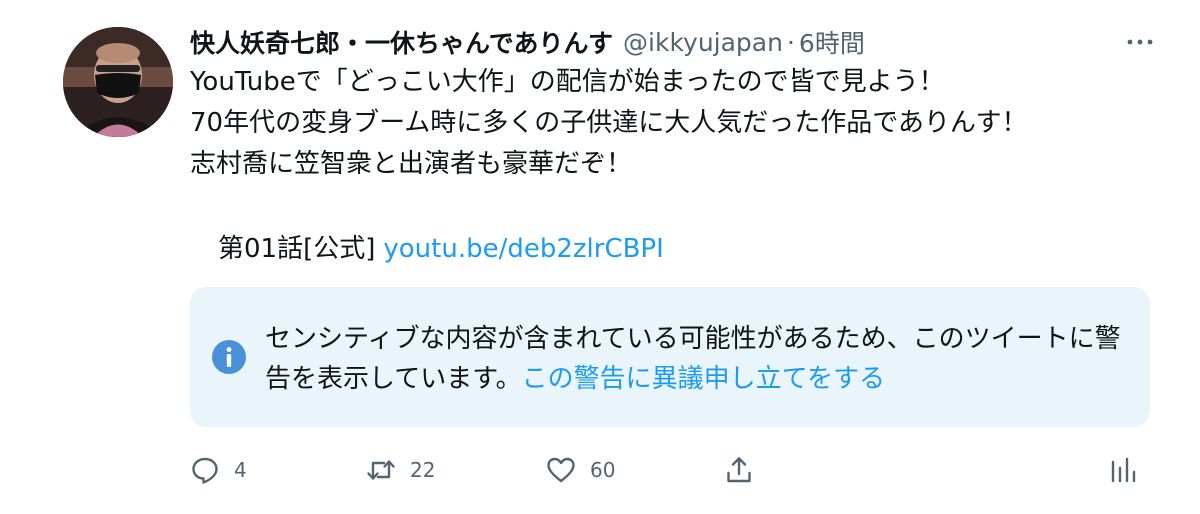 The width and height of the screenshot is (1200, 514). Describe the element at coordinates (205, 470) in the screenshot. I see `reply-icon` at that location.